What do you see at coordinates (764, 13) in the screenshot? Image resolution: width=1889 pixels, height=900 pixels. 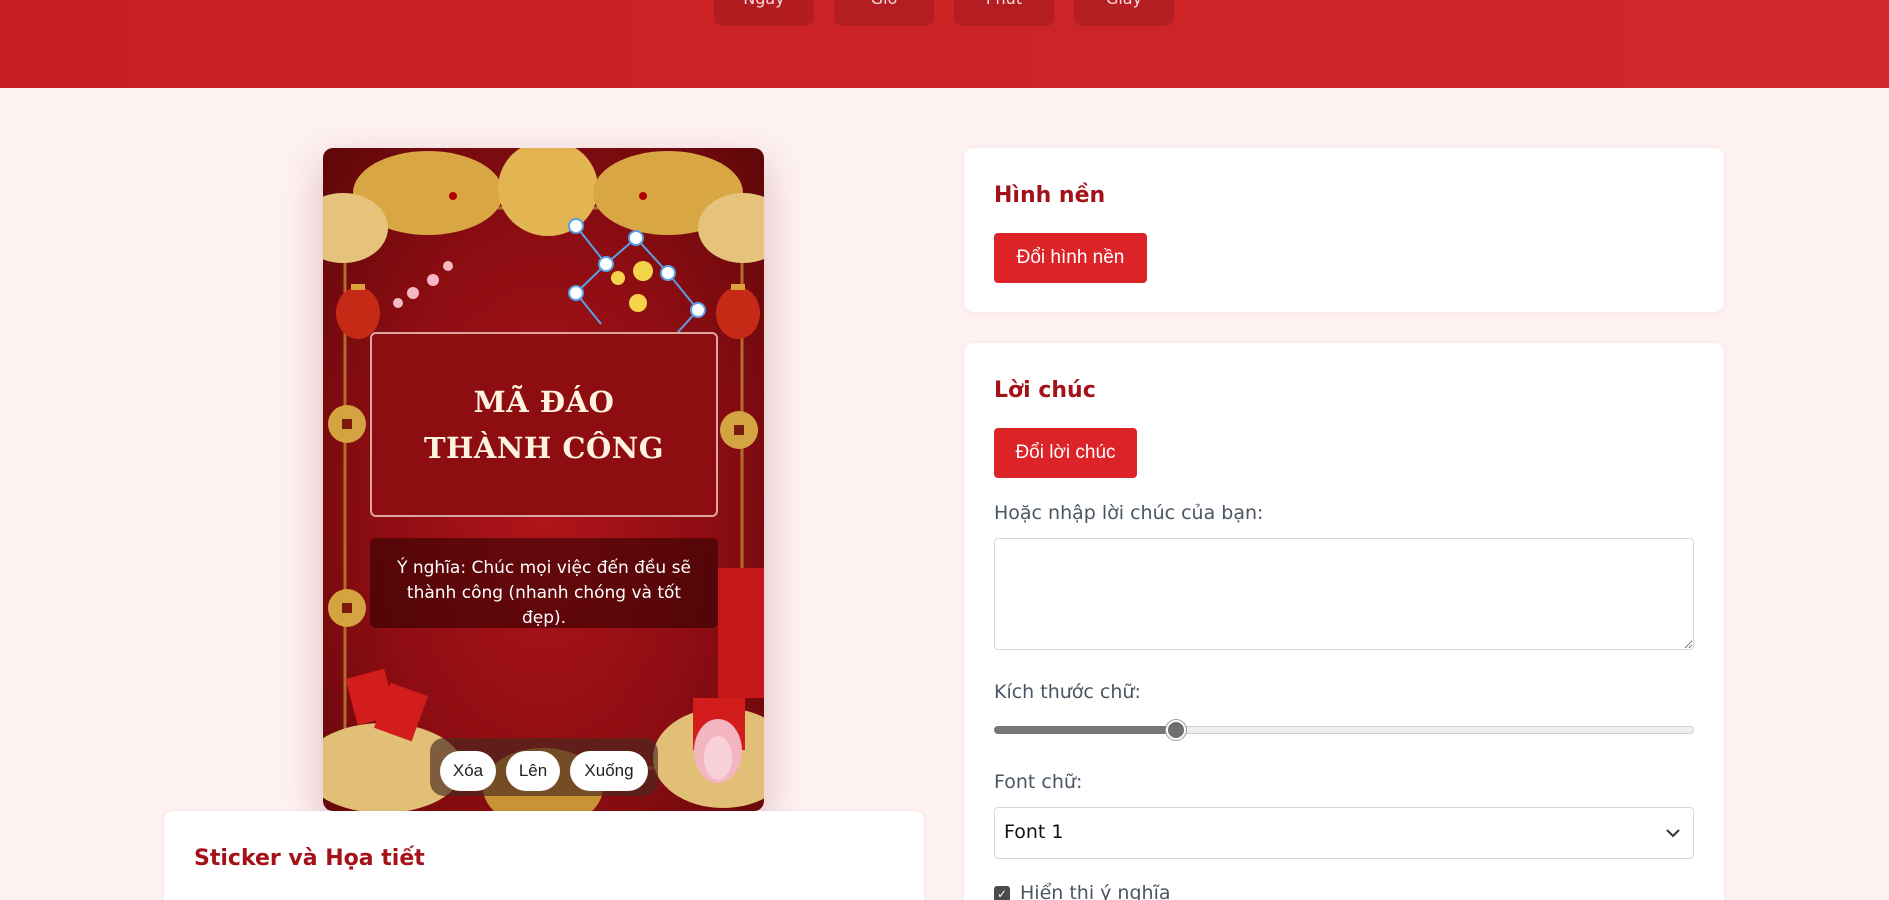 I see `countdown-days: Ngày` at bounding box center [764, 13].